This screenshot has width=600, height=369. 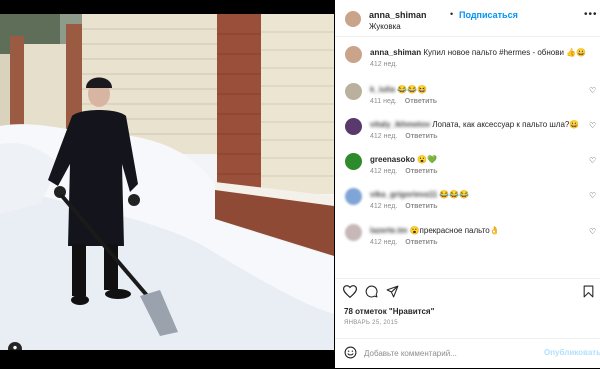 What do you see at coordinates (392, 292) in the screenshot?
I see `share-send-icon` at bounding box center [392, 292].